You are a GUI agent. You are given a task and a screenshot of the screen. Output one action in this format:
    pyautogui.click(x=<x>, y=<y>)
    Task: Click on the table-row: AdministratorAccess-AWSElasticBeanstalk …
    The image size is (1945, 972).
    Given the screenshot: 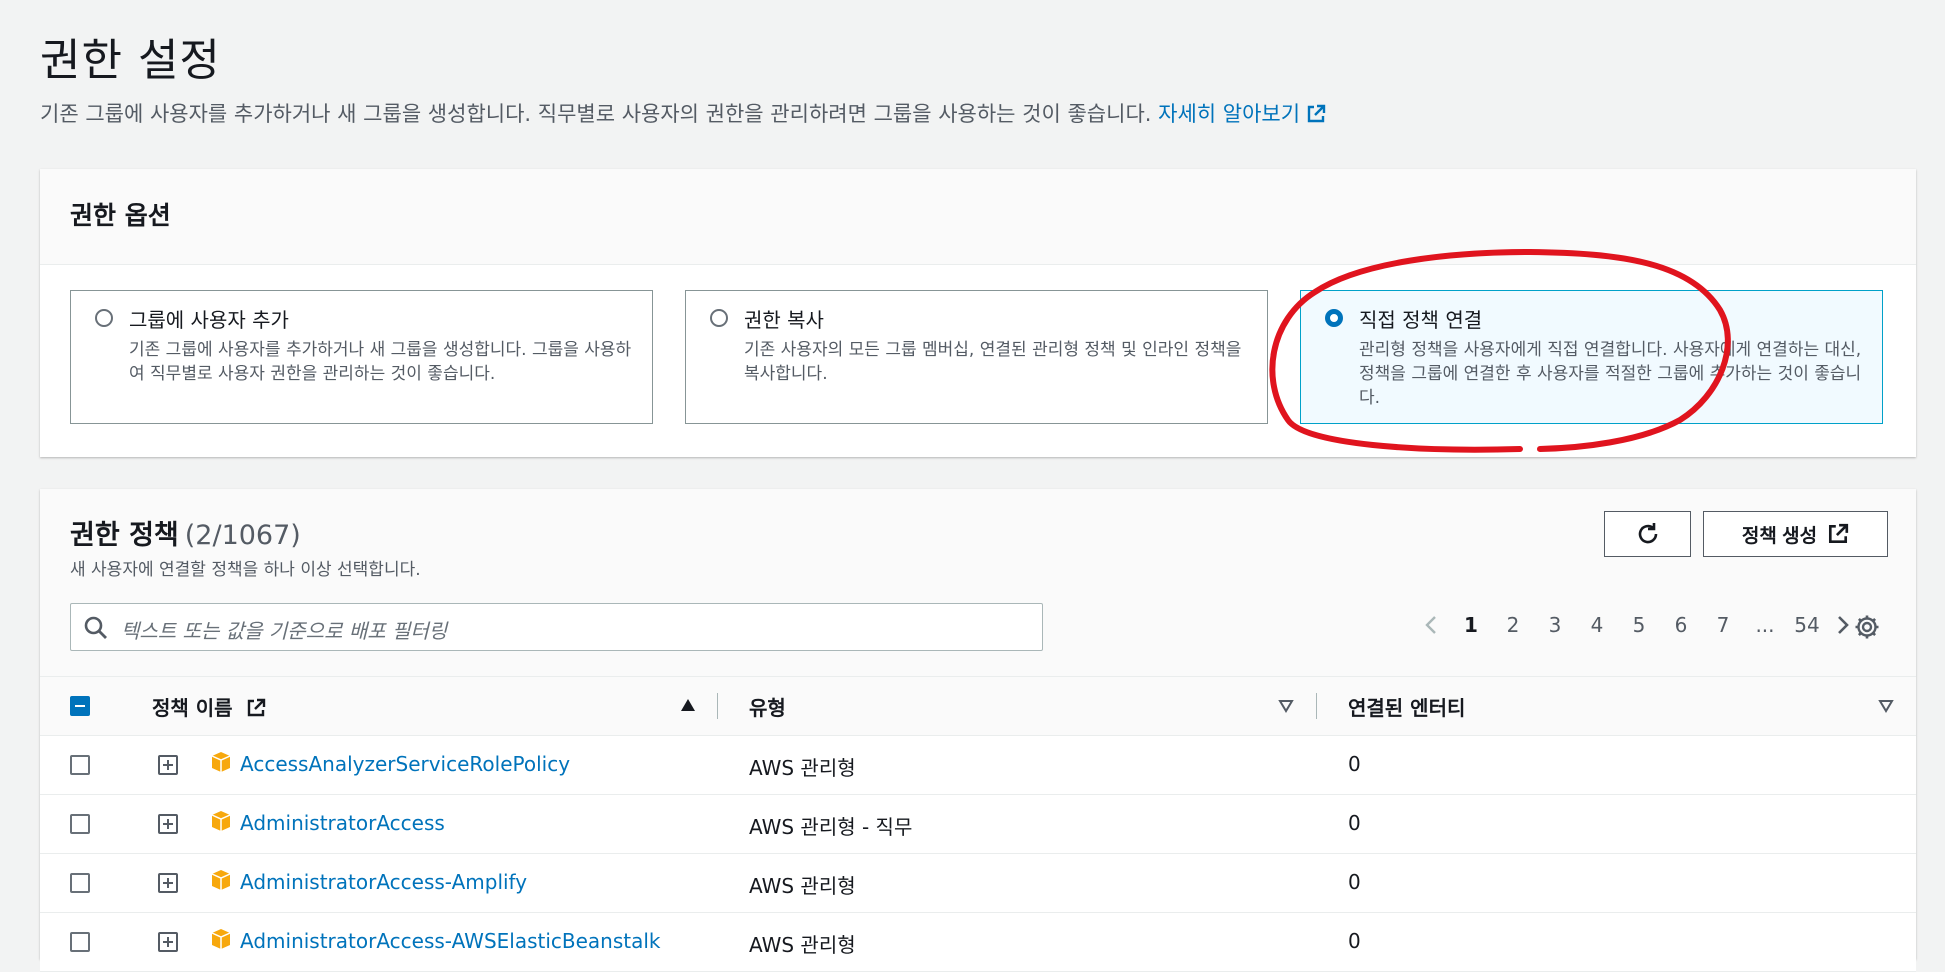 What is the action you would take?
    pyautogui.click(x=978, y=942)
    